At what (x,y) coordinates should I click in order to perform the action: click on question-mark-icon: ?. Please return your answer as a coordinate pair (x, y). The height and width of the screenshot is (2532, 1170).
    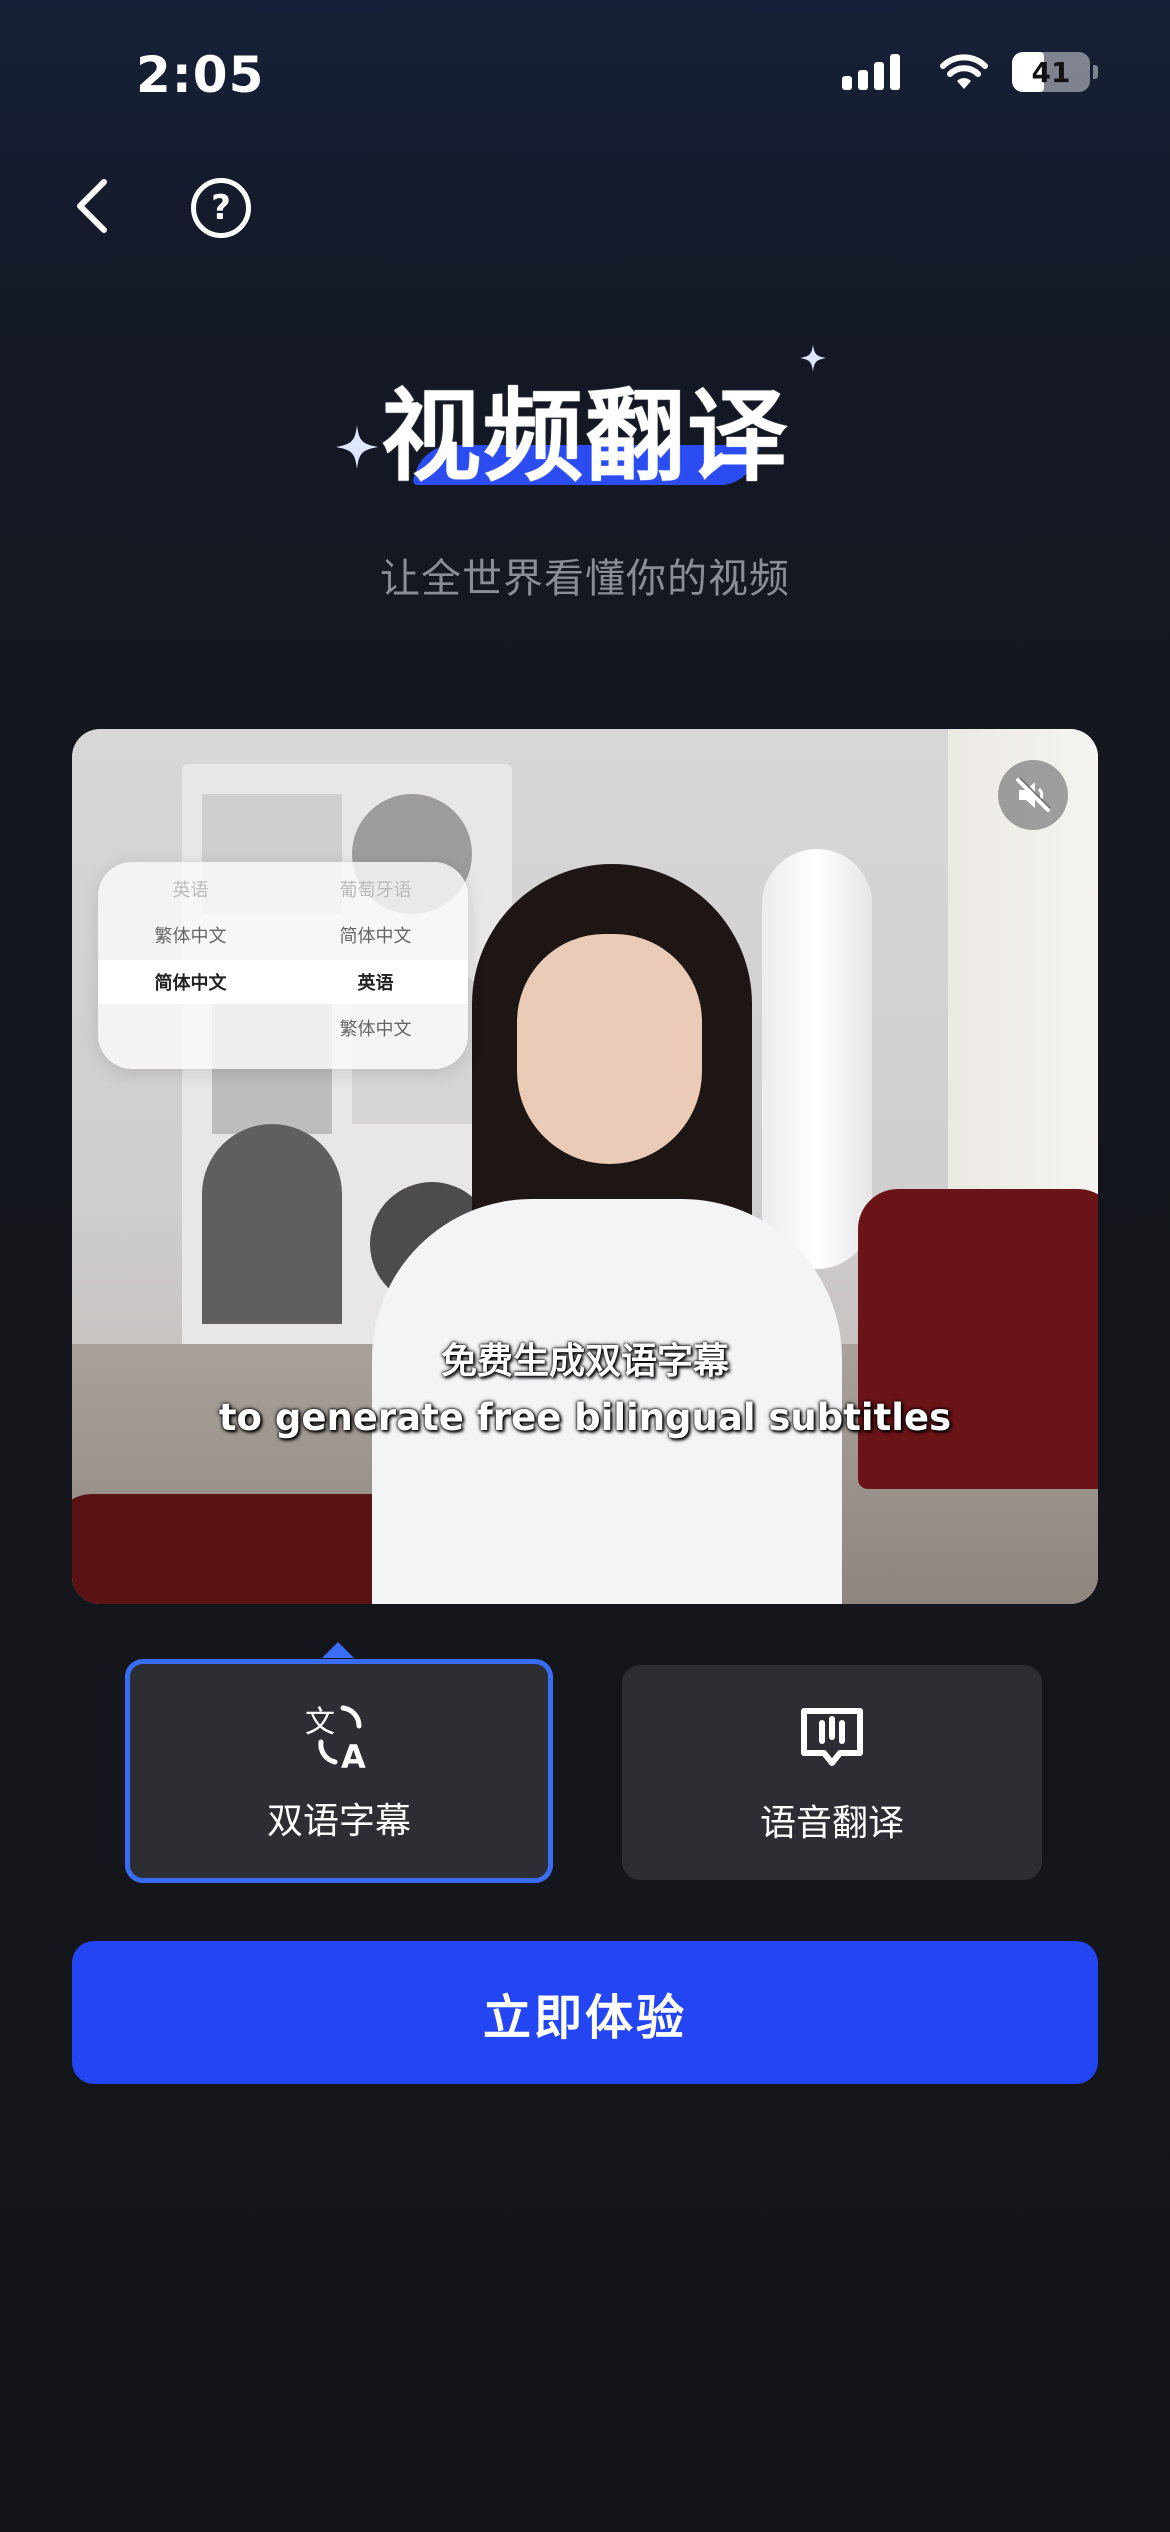
    Looking at the image, I should click on (221, 208).